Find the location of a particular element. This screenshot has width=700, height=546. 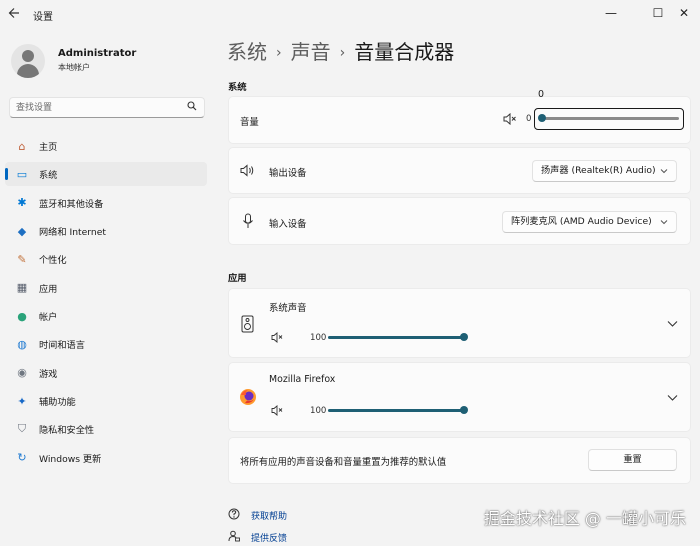

sidebar-item: ● 帐户 is located at coordinates (106, 316).